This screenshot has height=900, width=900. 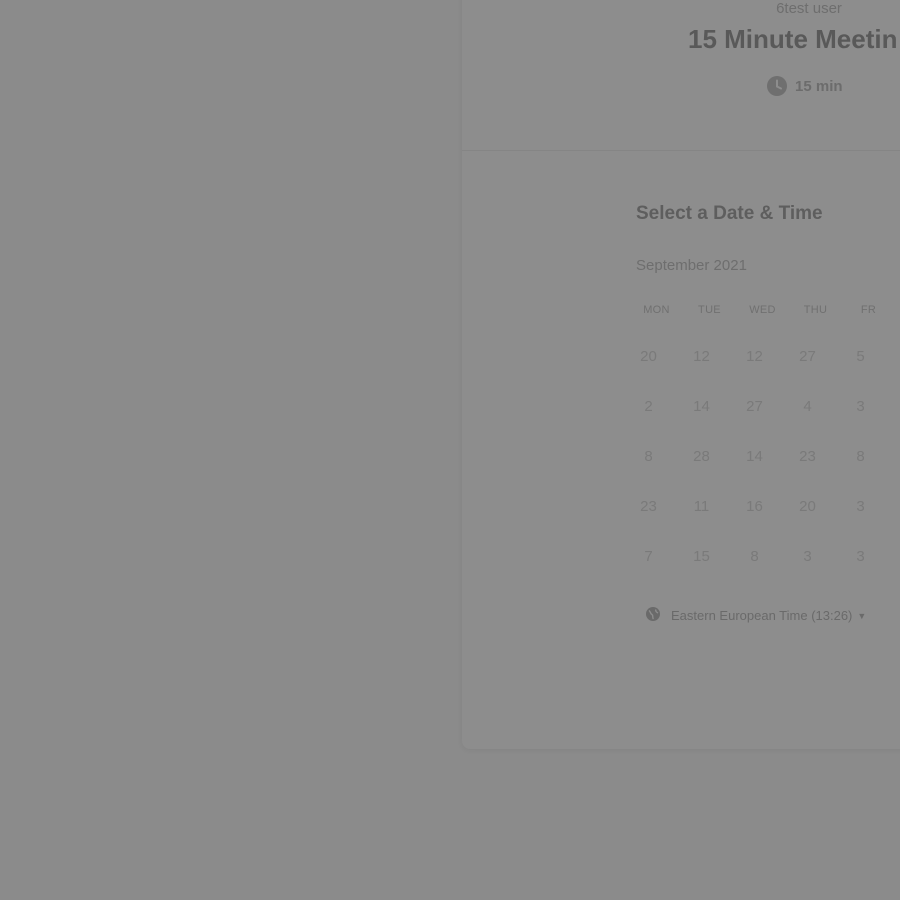 What do you see at coordinates (819, 86) in the screenshot?
I see `duration-label: 15 min` at bounding box center [819, 86].